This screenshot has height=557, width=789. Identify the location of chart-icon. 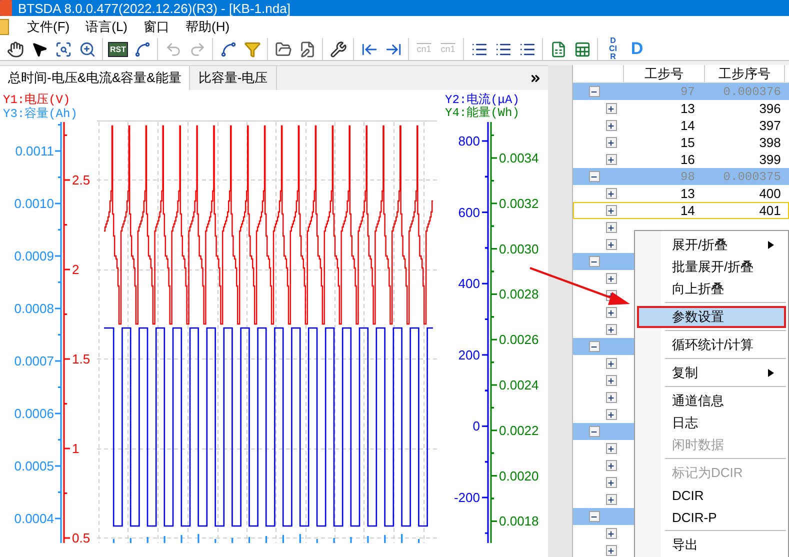
(142, 49).